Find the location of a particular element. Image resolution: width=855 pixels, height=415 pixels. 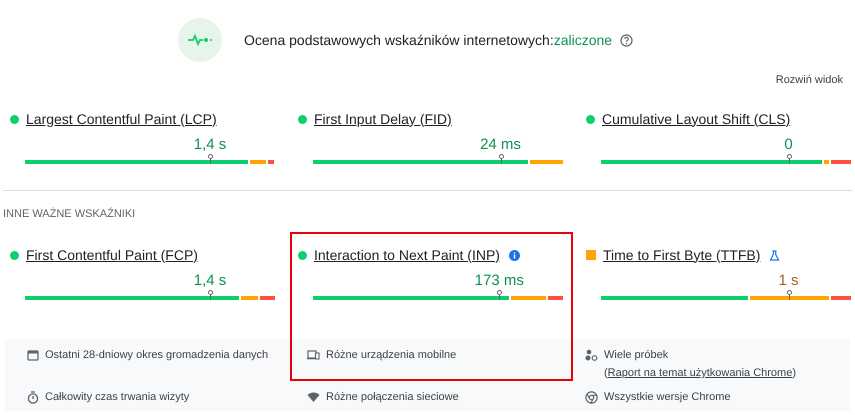

footer-text: Wiele próbek (Raport na temat użytkowania Chrome) is located at coordinates (700, 364).